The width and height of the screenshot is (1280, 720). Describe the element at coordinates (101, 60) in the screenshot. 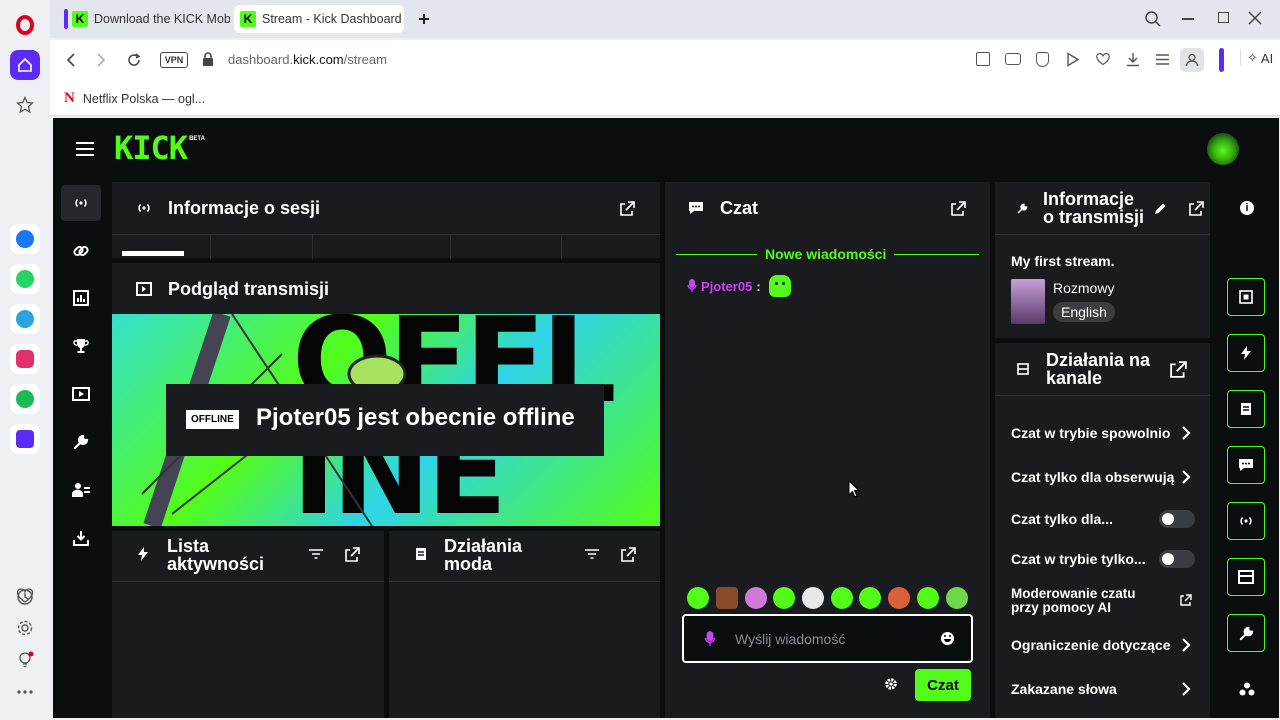

I see `forward-icon` at that location.